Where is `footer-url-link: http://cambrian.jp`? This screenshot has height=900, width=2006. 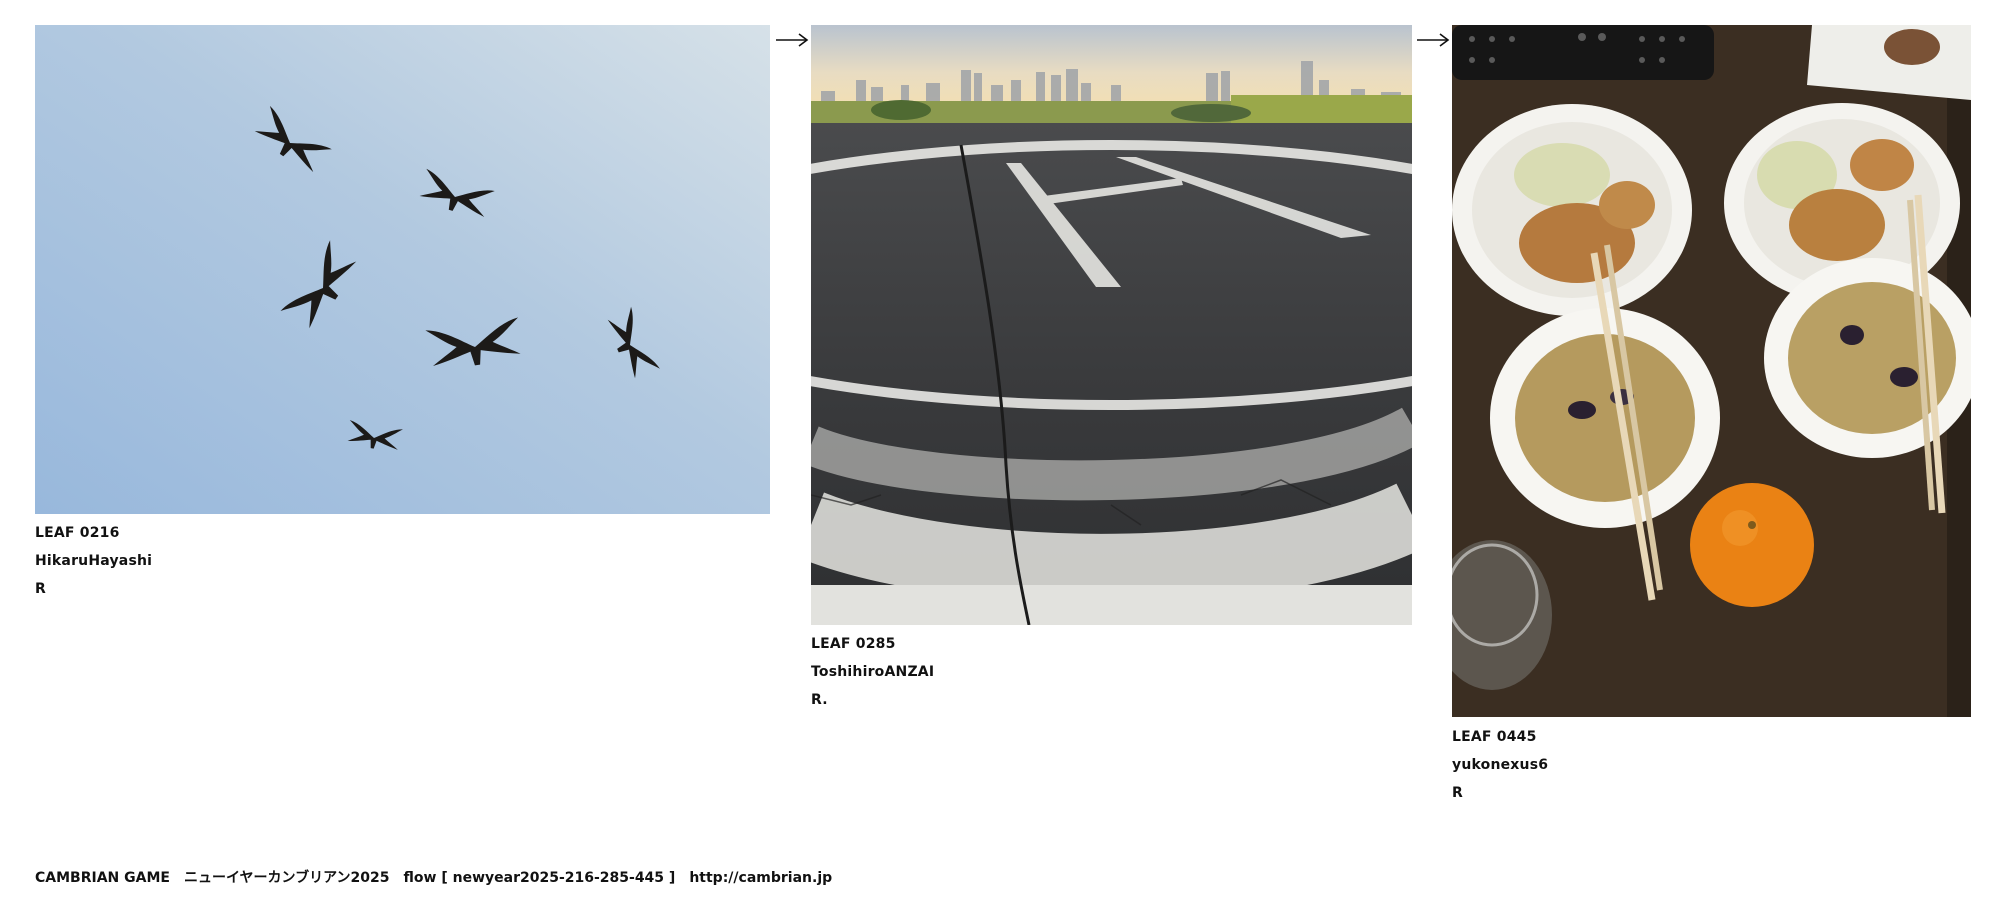 footer-url-link: http://cambrian.jp is located at coordinates (760, 878).